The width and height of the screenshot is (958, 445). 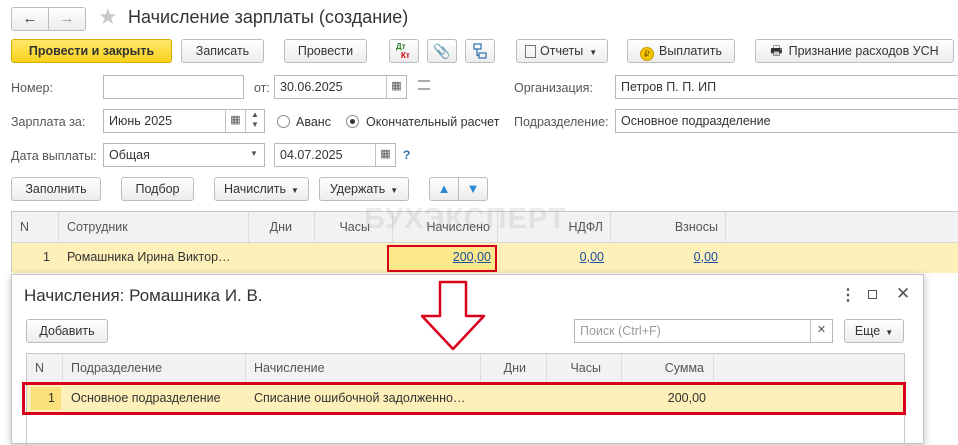 What do you see at coordinates (56, 189) in the screenshot?
I see `fill-button: Заполнить` at bounding box center [56, 189].